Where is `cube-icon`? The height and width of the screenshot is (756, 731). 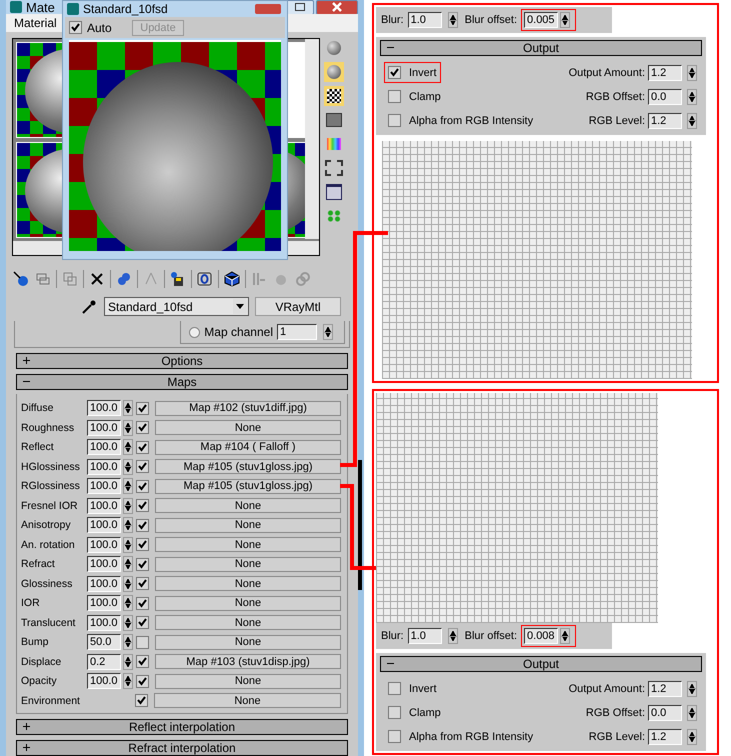
cube-icon is located at coordinates (232, 279).